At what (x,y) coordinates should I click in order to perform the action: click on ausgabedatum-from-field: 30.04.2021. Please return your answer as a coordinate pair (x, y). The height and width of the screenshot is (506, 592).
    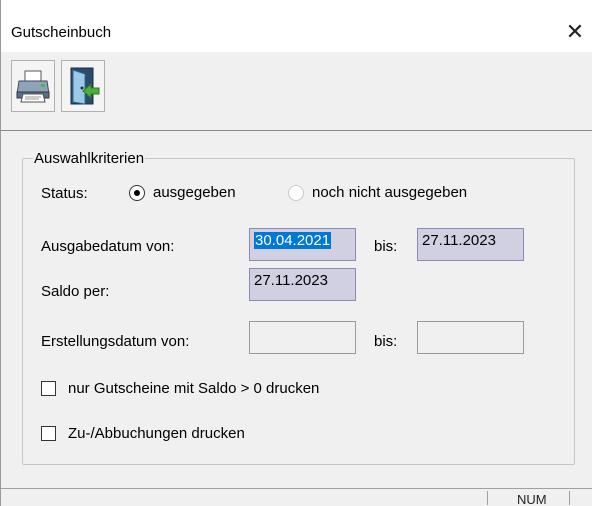
    Looking at the image, I should click on (302, 244).